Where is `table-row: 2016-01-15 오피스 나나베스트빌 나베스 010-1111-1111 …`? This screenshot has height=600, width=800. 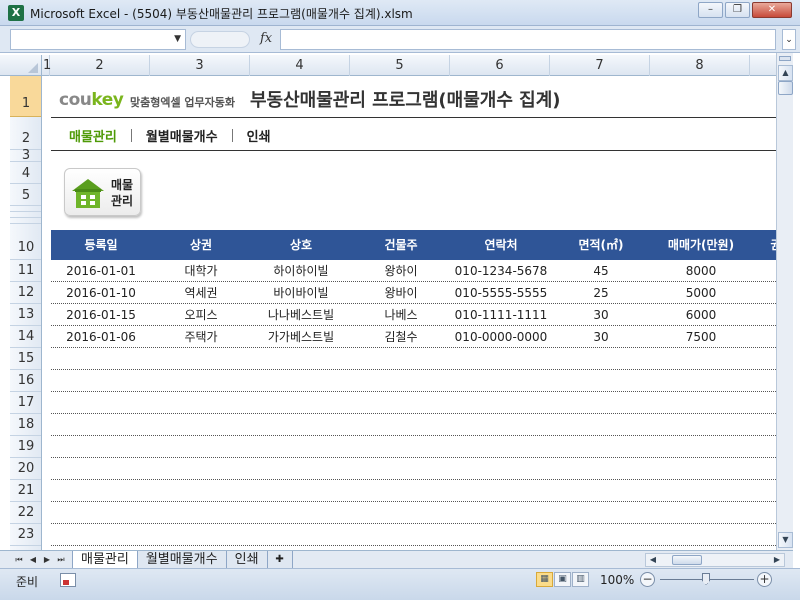 table-row: 2016-01-15 오피스 나나베스트빌 나베스 010-1111-1111 … is located at coordinates (413, 315).